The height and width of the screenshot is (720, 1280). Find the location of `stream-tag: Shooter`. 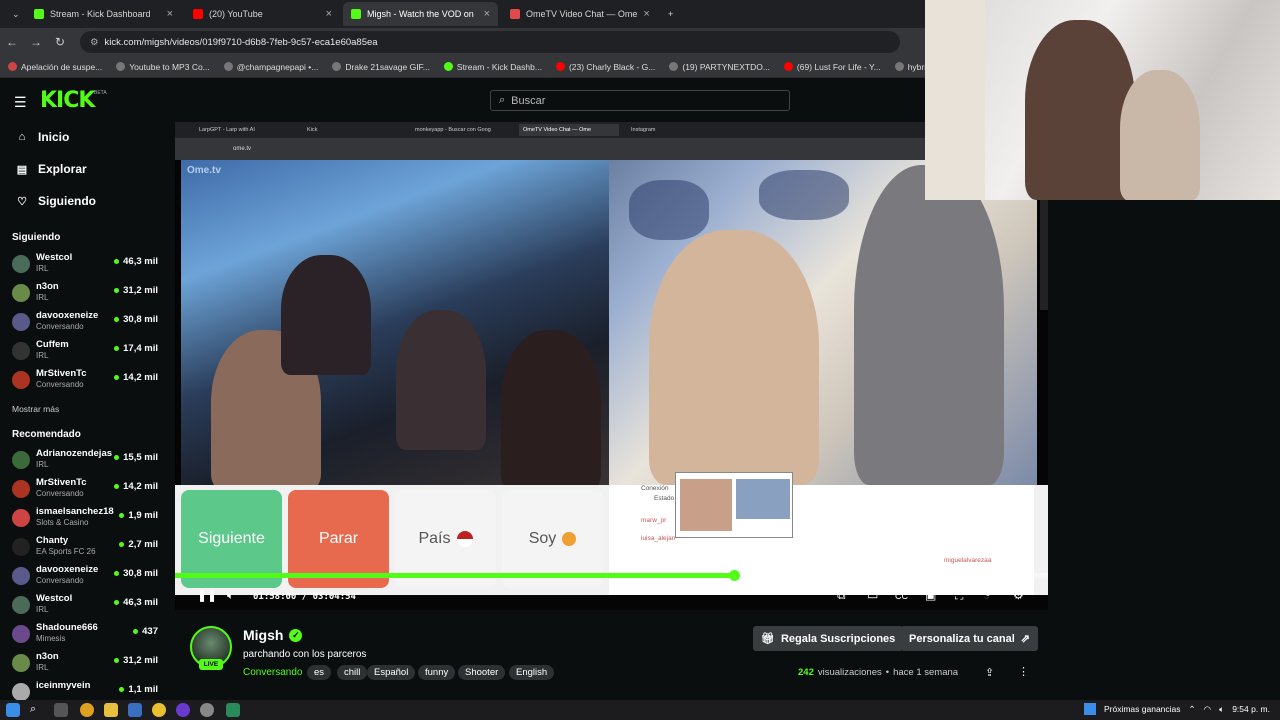

stream-tag: Shooter is located at coordinates (482, 672).